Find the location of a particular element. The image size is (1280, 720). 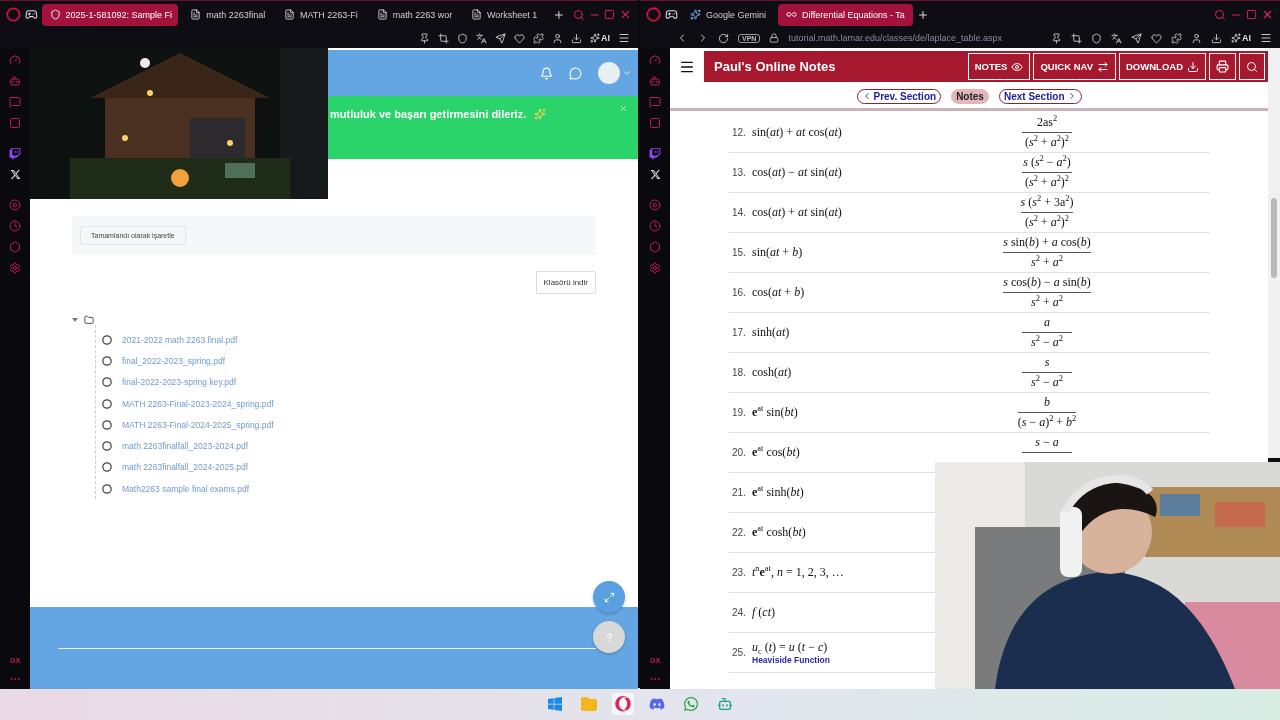

search-button is located at coordinates (1252, 66).